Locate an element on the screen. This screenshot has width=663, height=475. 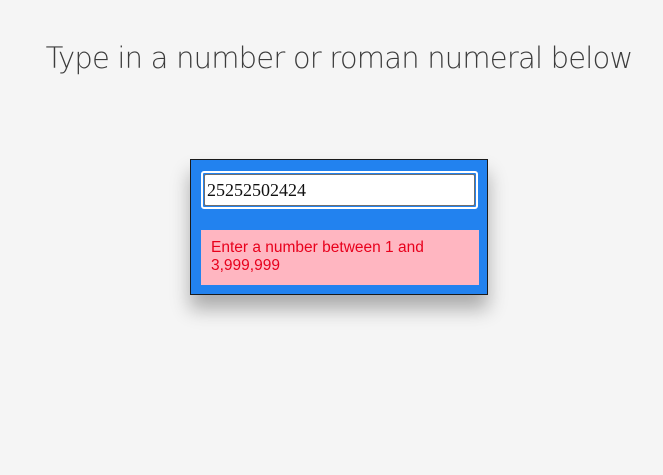
page-title: Type in a number or roman numeral below is located at coordinates (339, 58).